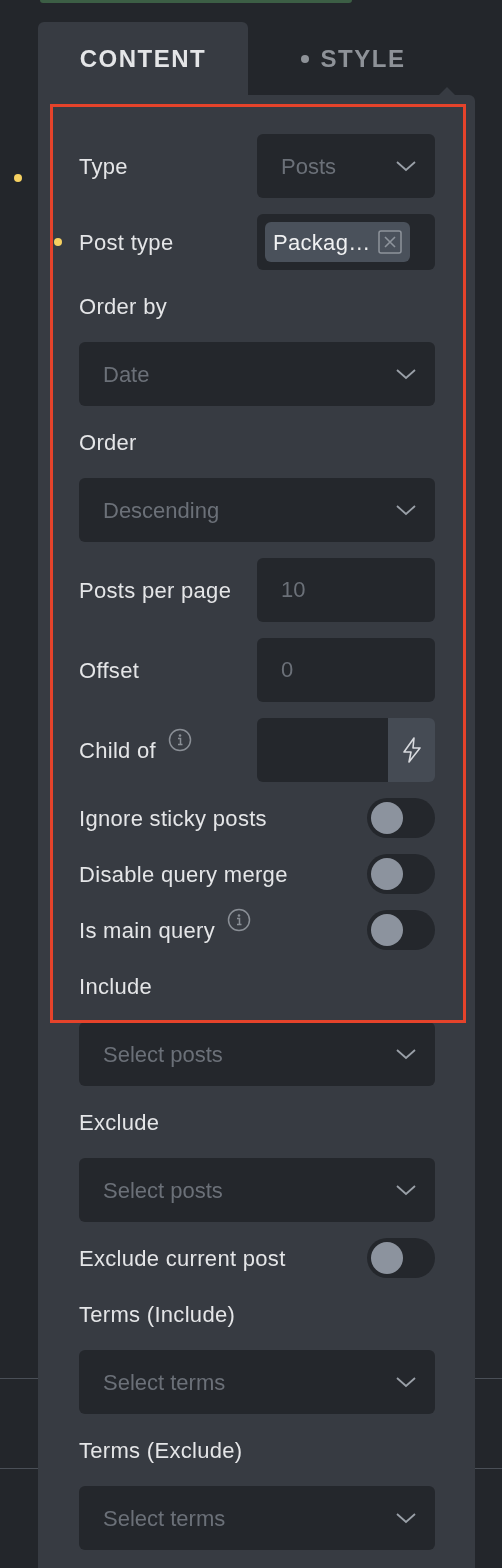  I want to click on field-label: Terms (Include), so click(157, 1314).